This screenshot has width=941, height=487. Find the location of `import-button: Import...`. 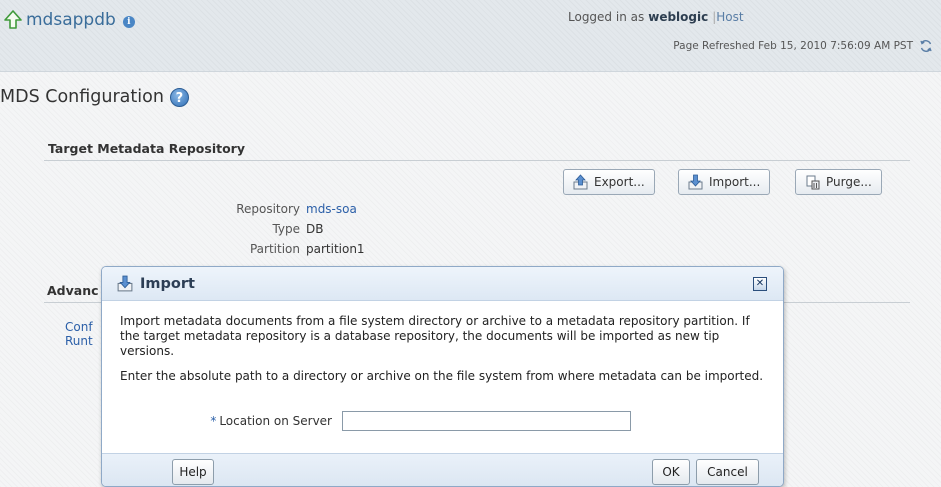

import-button: Import... is located at coordinates (724, 182).